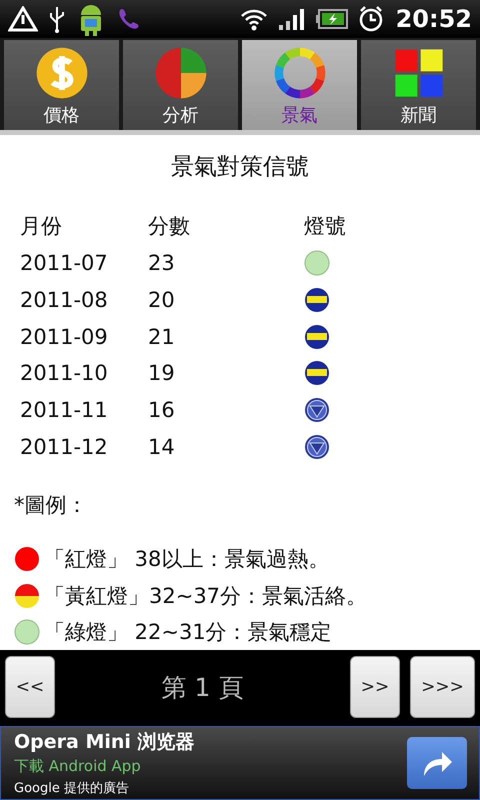 Image resolution: width=480 pixels, height=800 pixels. What do you see at coordinates (418, 85) in the screenshot?
I see `tab: 新聞` at bounding box center [418, 85].